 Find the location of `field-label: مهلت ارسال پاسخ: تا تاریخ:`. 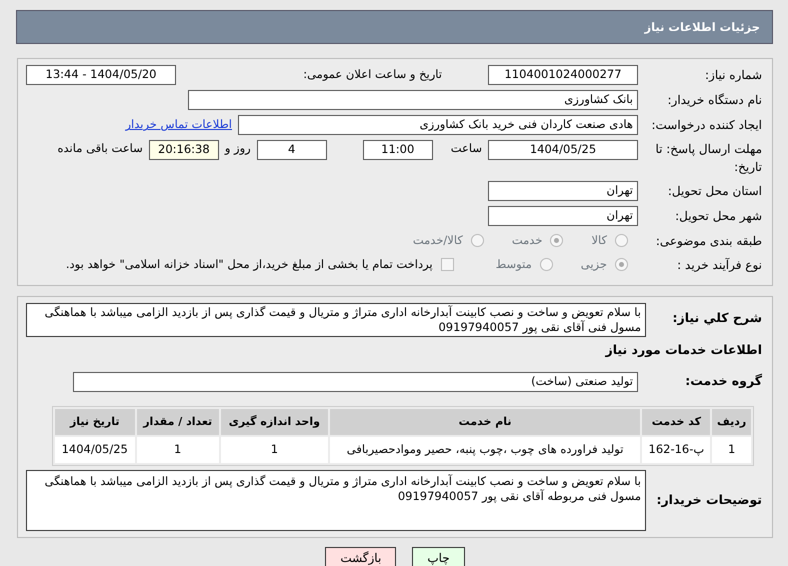

field-label: مهلت ارسال پاسخ: تا تاریخ: is located at coordinates (708, 158).